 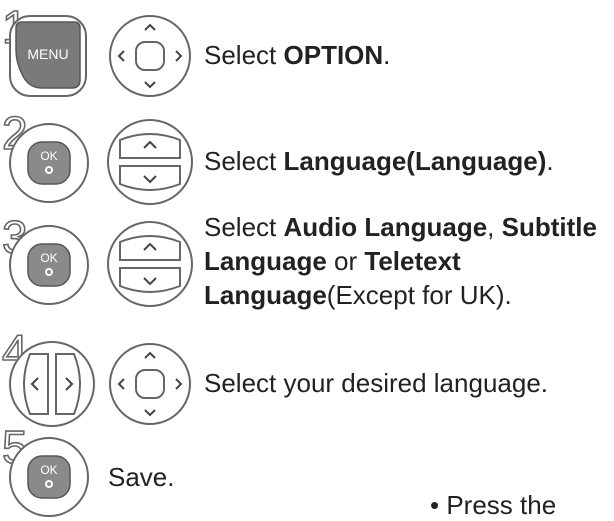 What do you see at coordinates (141, 477) in the screenshot?
I see `step-5-instruction: Save.` at bounding box center [141, 477].